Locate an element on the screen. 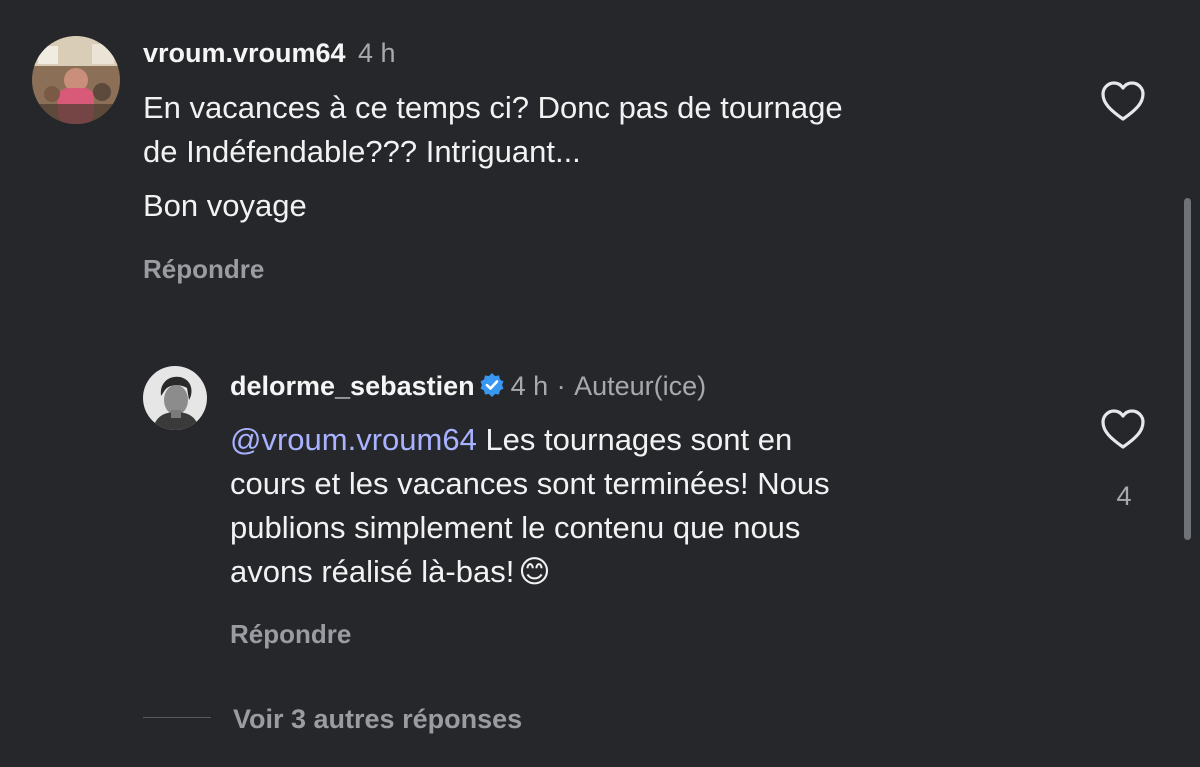 The height and width of the screenshot is (767, 1200). scrollbar-thumb is located at coordinates (1187, 369).